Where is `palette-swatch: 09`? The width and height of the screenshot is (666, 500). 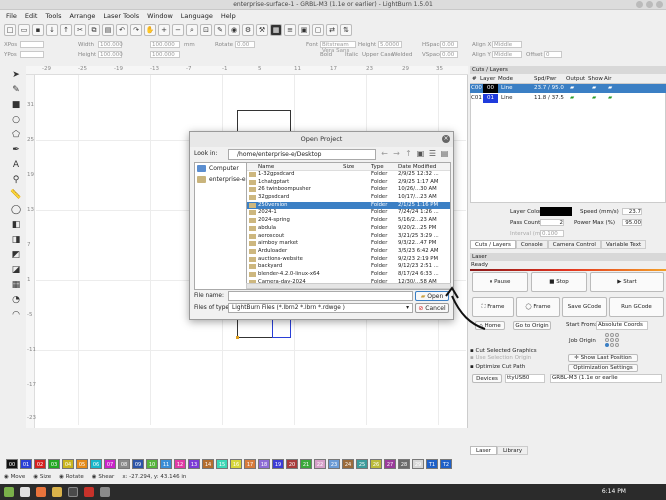 palette-swatch: 09 is located at coordinates (138, 464).